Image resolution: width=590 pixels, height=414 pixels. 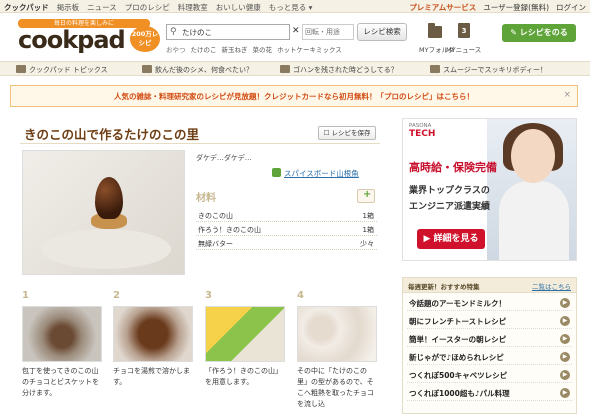 What do you see at coordinates (435, 30) in the screenshot?
I see `folder-icon` at bounding box center [435, 30].